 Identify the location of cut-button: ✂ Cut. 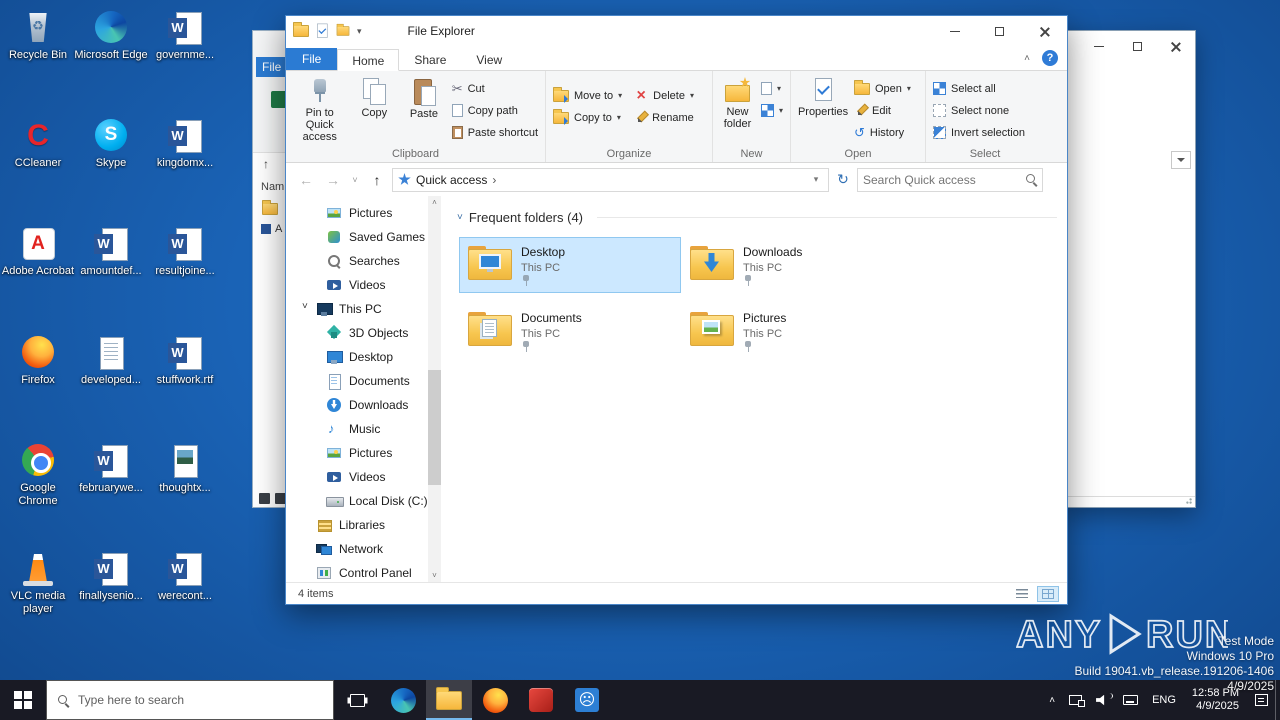
(495, 88).